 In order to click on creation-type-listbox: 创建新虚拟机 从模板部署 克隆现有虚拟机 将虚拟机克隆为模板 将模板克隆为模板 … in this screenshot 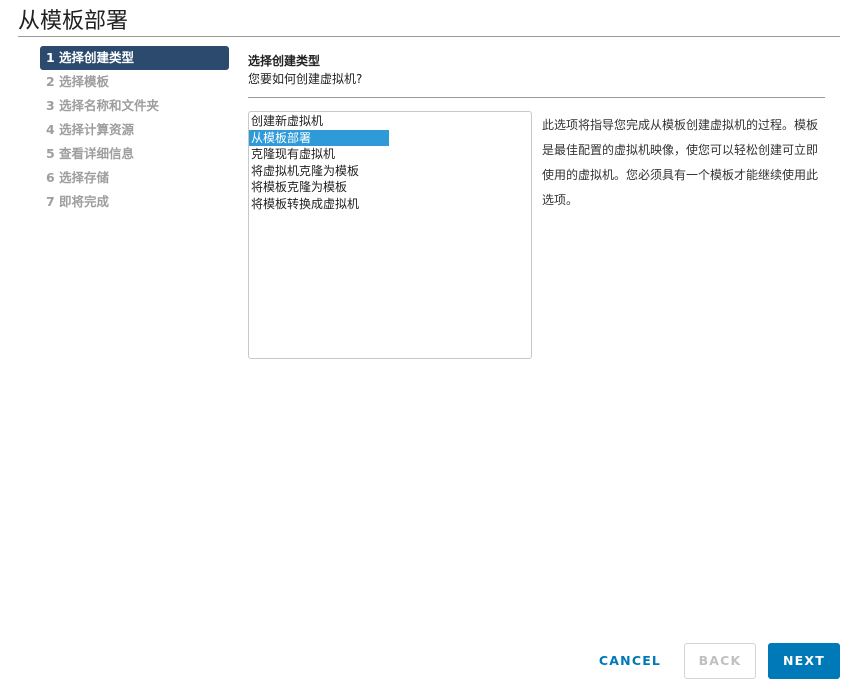, I will do `click(390, 235)`.